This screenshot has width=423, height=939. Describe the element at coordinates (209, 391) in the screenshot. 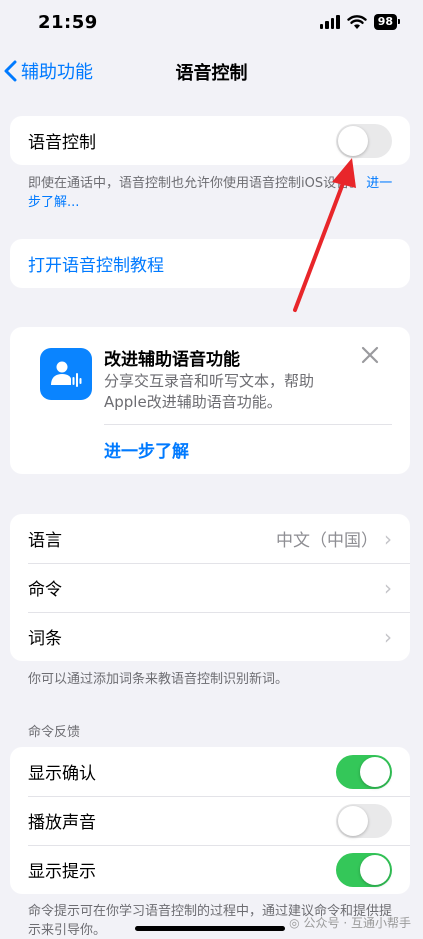

I see `card-description: 分享交互录音和听写文本，帮助Apple改进辅助语音功能。` at that location.